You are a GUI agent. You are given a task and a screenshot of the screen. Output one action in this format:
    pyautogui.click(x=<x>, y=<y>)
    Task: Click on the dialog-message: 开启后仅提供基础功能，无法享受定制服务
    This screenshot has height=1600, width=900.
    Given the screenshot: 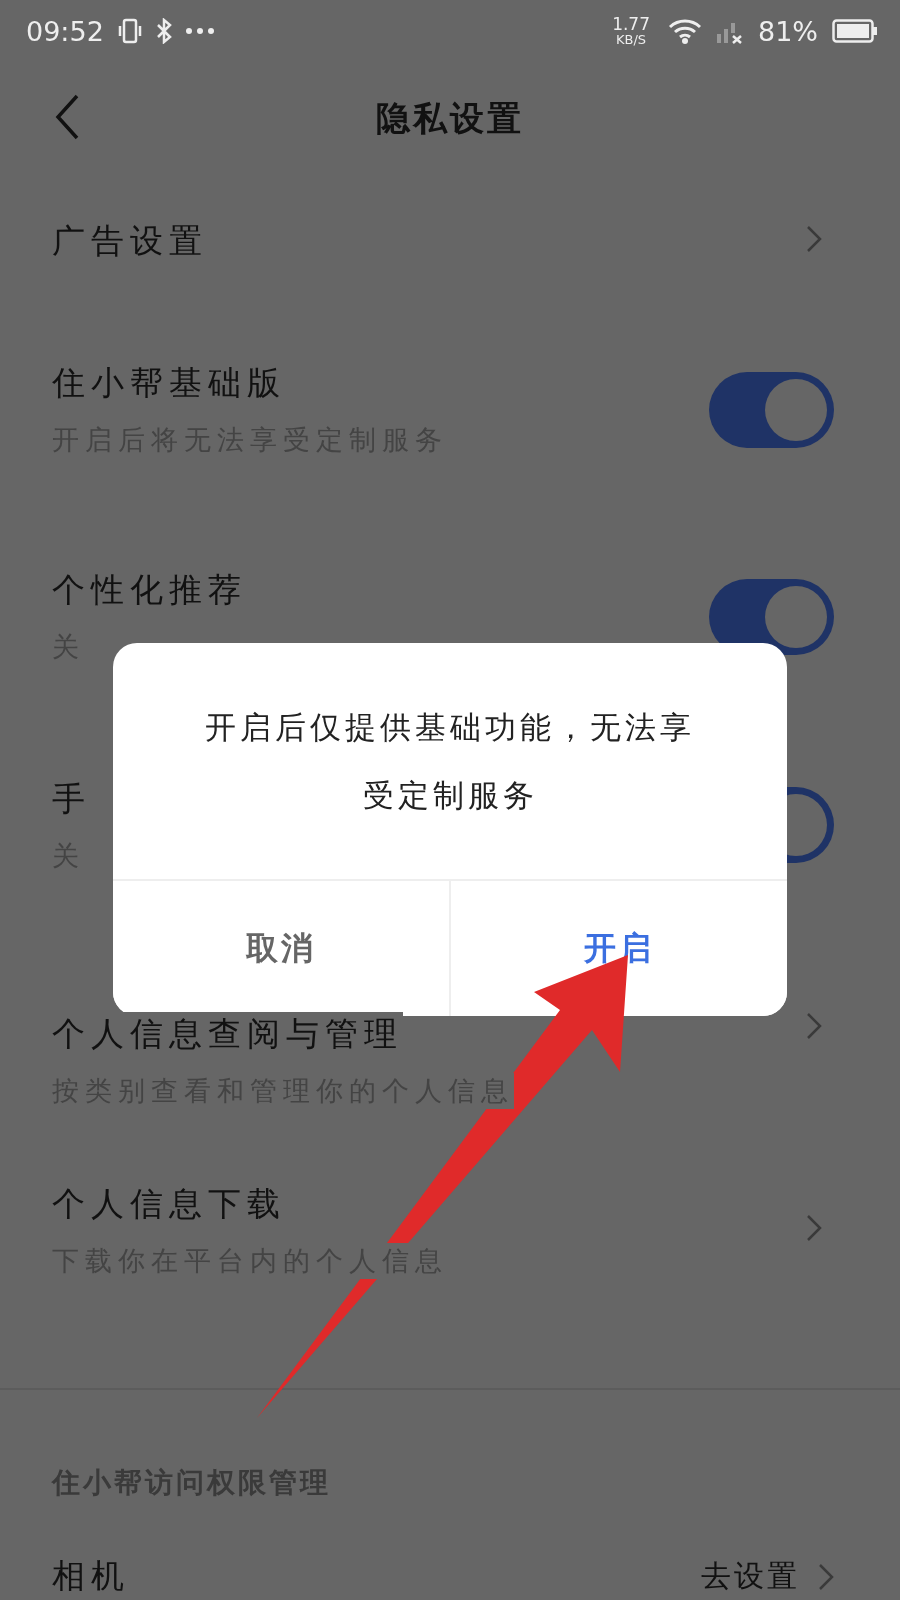 What is the action you would take?
    pyautogui.click(x=450, y=761)
    